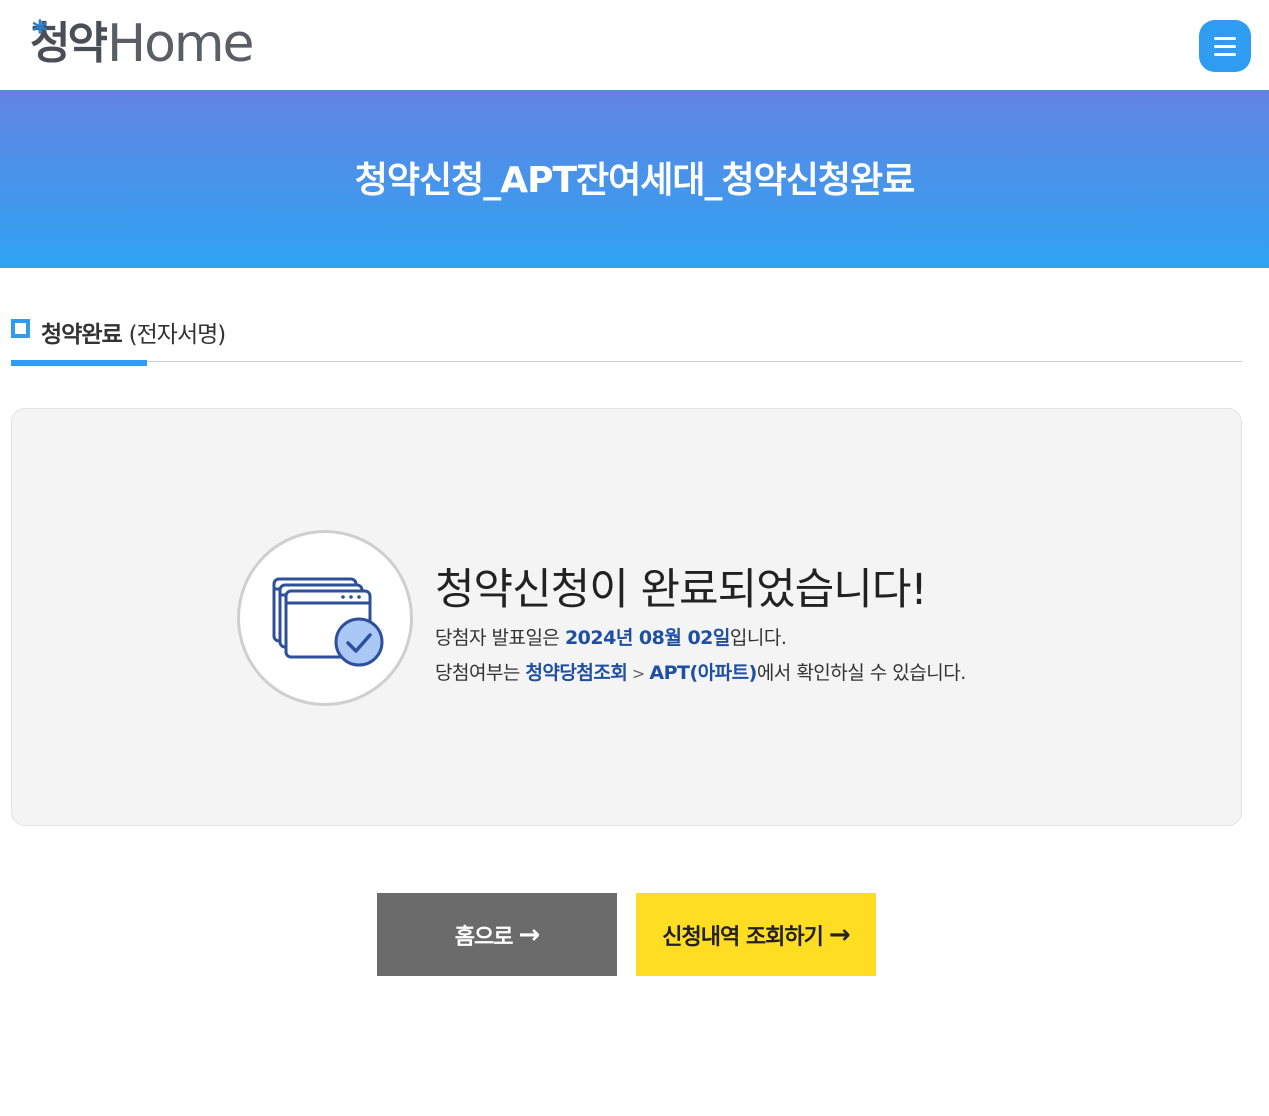 The height and width of the screenshot is (1116, 1269). I want to click on check-prefix: 당첨여부는, so click(480, 673).